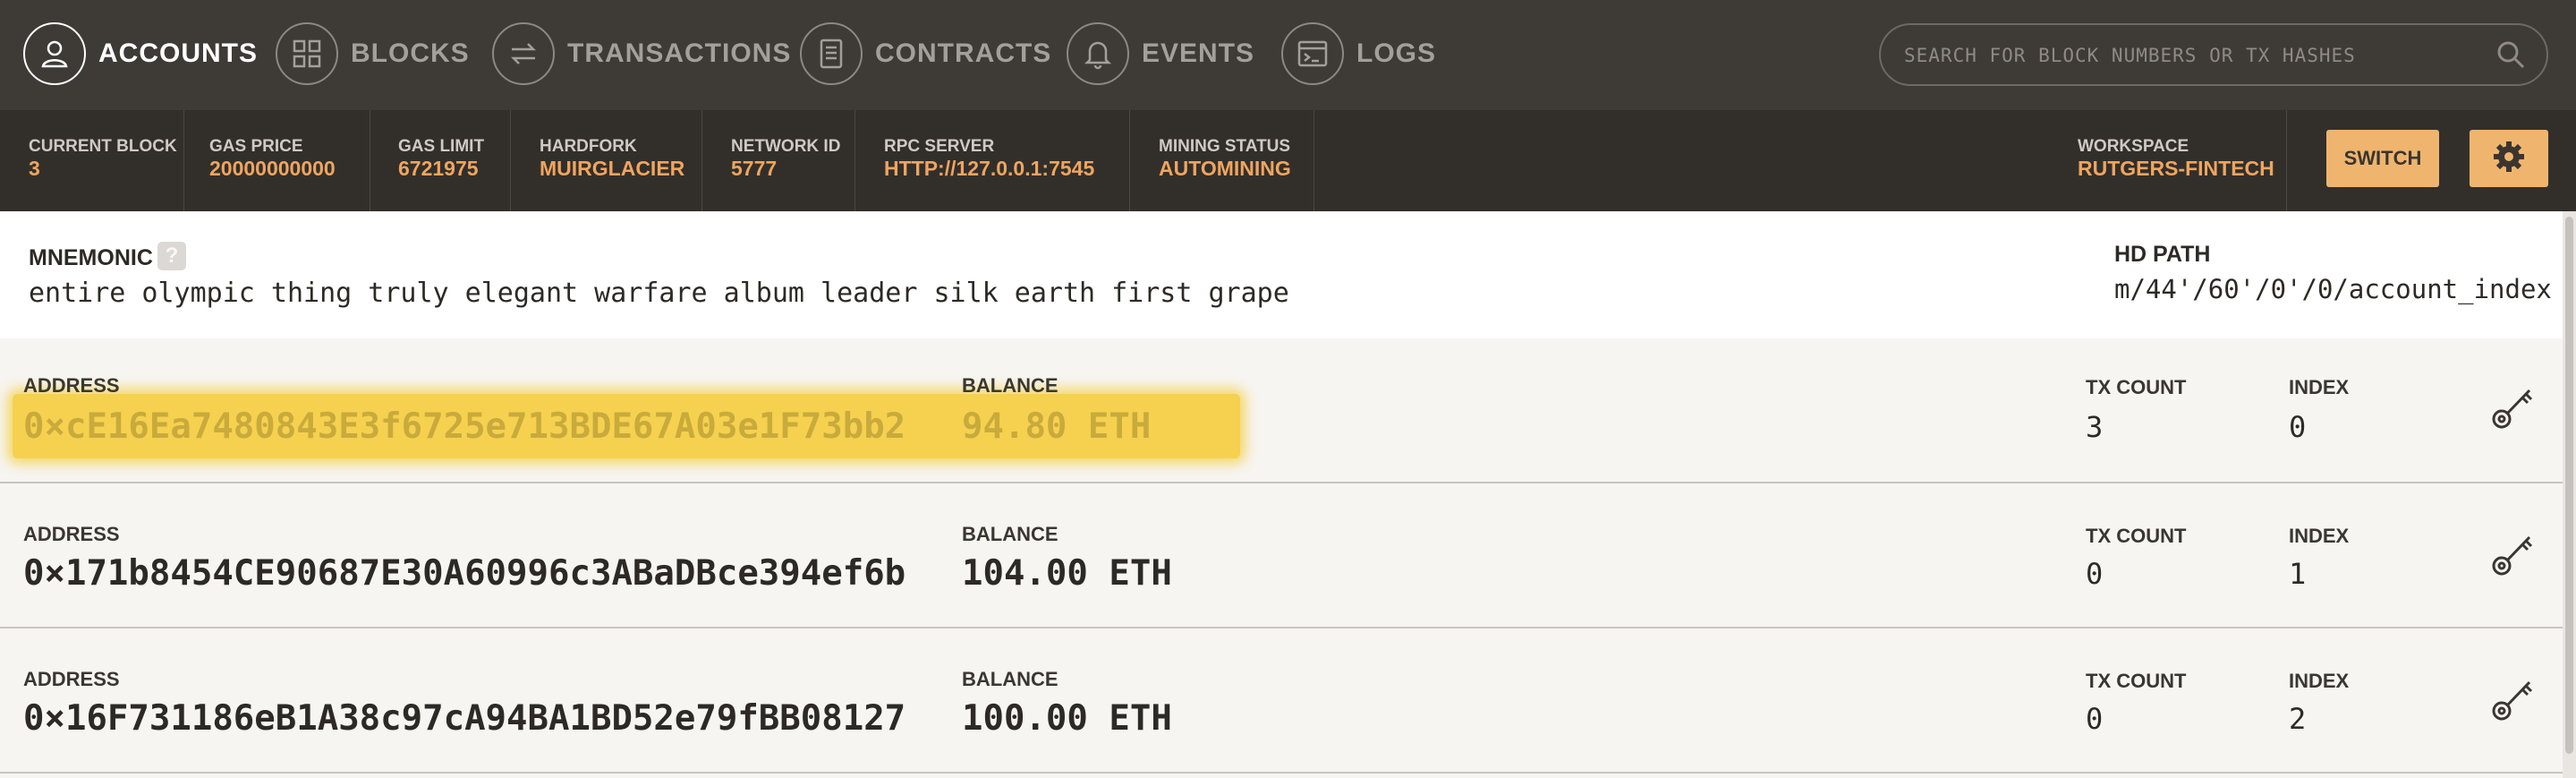 The height and width of the screenshot is (778, 2576). I want to click on gear-icon, so click(2509, 159).